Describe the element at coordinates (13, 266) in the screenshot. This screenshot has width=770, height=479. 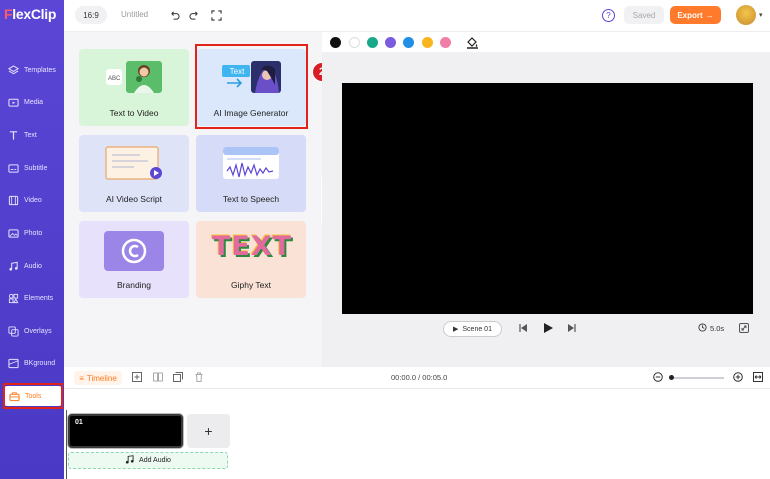
I see `music-icon` at that location.